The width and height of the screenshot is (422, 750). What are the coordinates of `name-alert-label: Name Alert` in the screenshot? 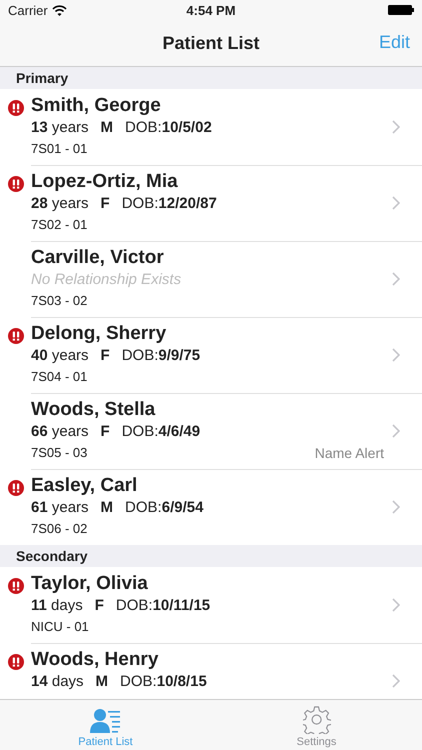 It's located at (349, 453).